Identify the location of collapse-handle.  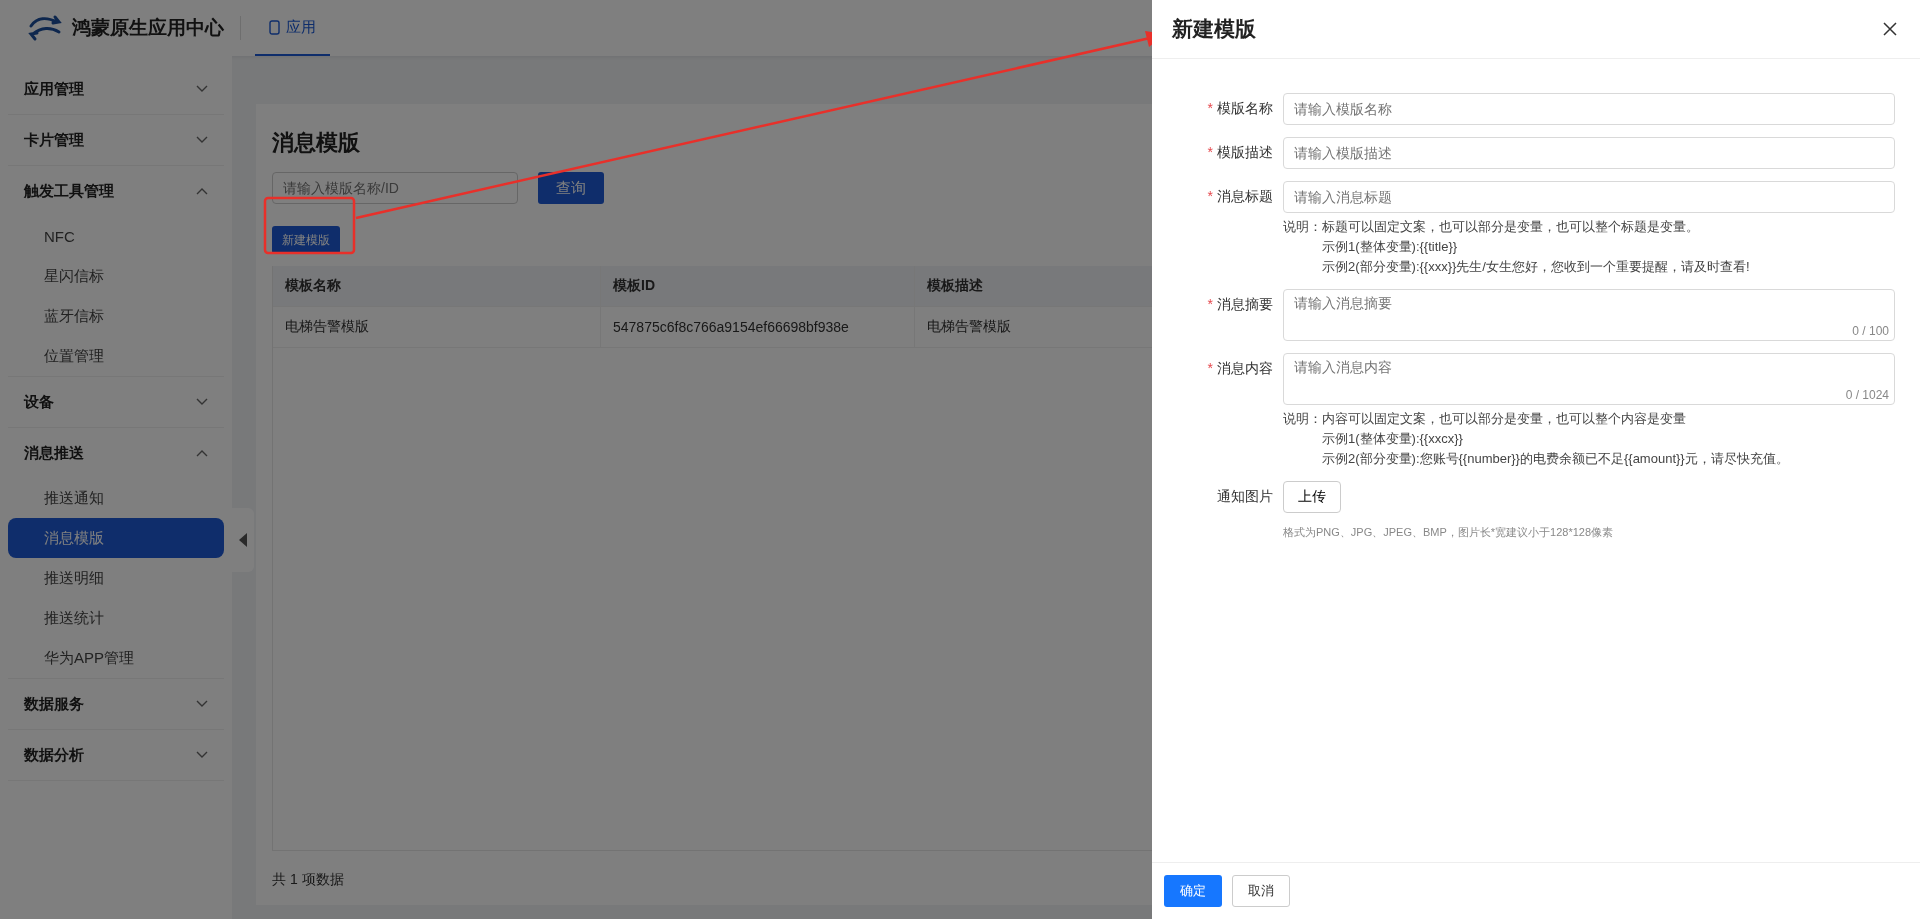
(243, 540).